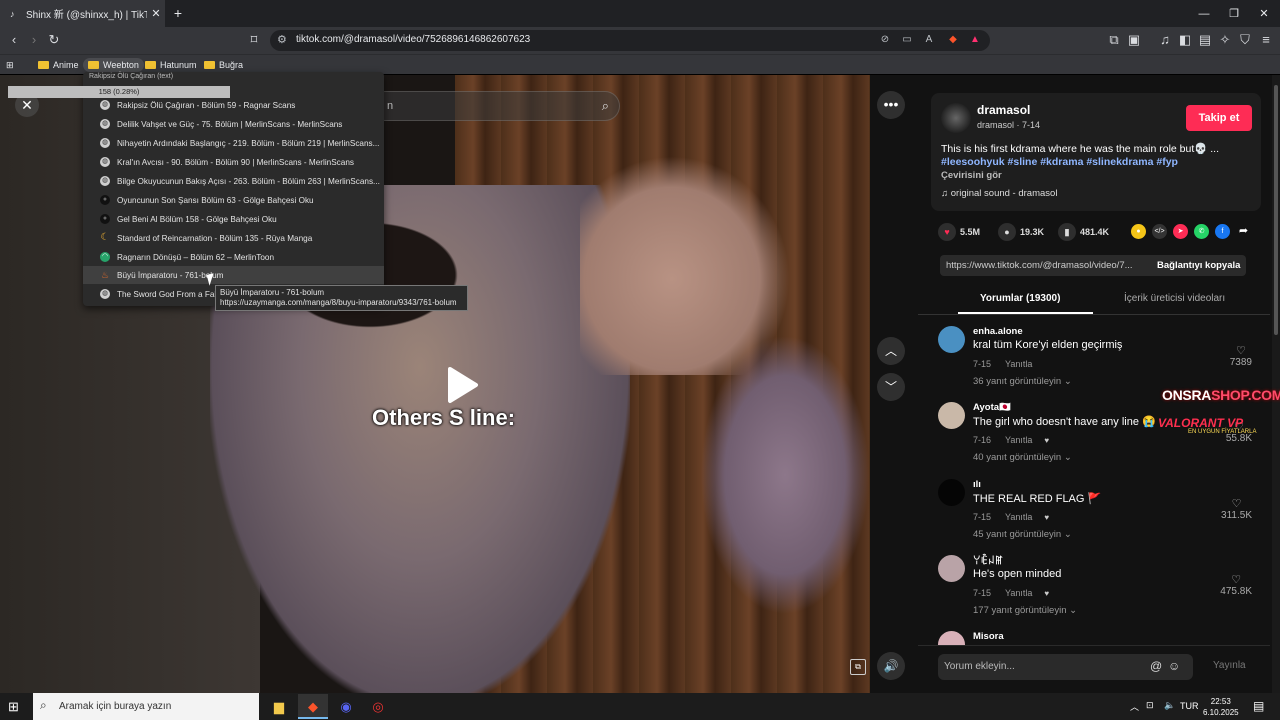 This screenshot has height=720, width=1280. What do you see at coordinates (1201, 231) in the screenshot?
I see `whatsapp-icon: ✆` at bounding box center [1201, 231].